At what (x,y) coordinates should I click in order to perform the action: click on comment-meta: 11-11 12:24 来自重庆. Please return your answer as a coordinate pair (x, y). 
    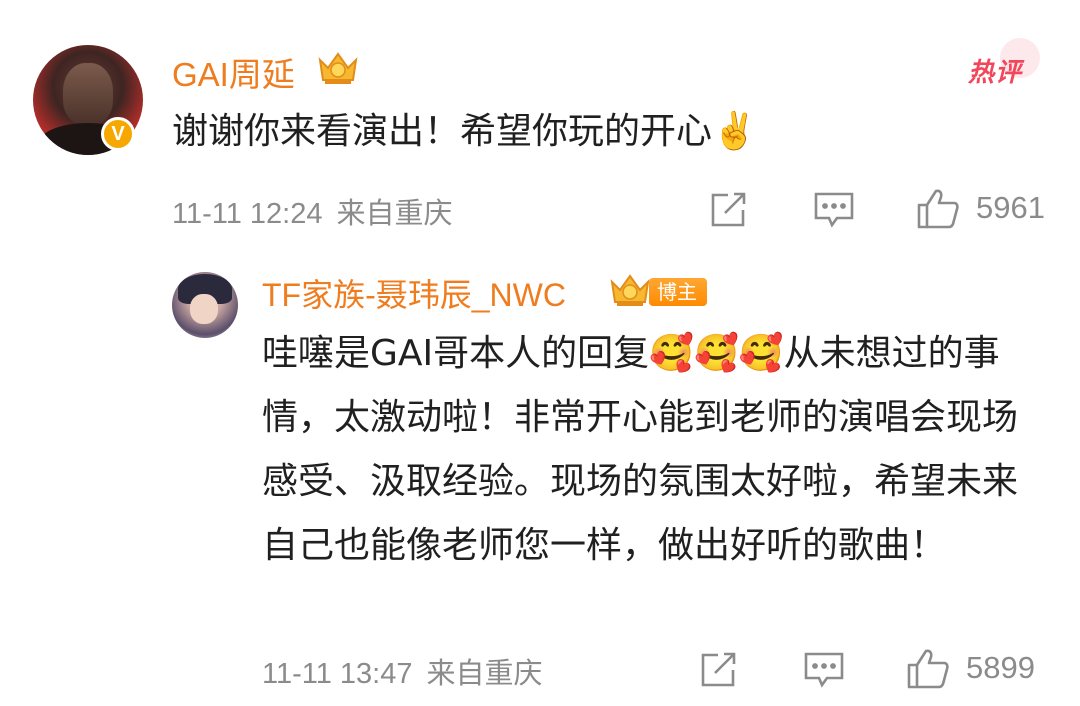
    Looking at the image, I should click on (312, 211).